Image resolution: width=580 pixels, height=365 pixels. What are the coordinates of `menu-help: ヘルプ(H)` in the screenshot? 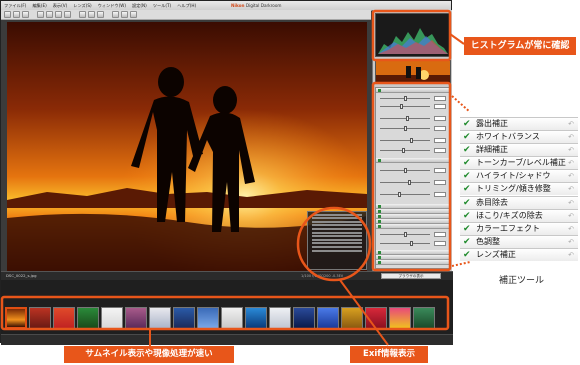 It's located at (186, 5).